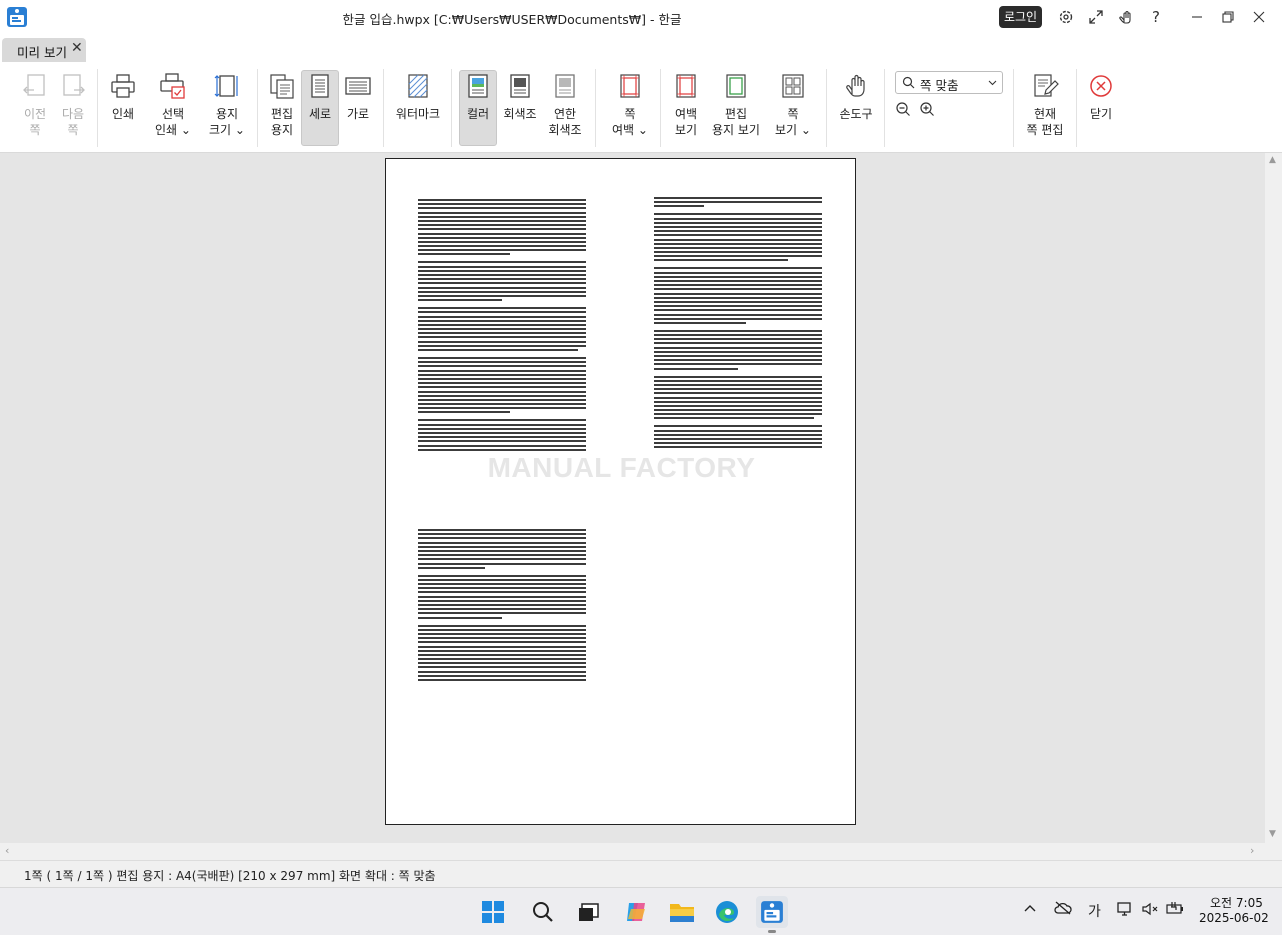  What do you see at coordinates (686, 122) in the screenshot?
I see `show-margin-label: 여백 보기` at bounding box center [686, 122].